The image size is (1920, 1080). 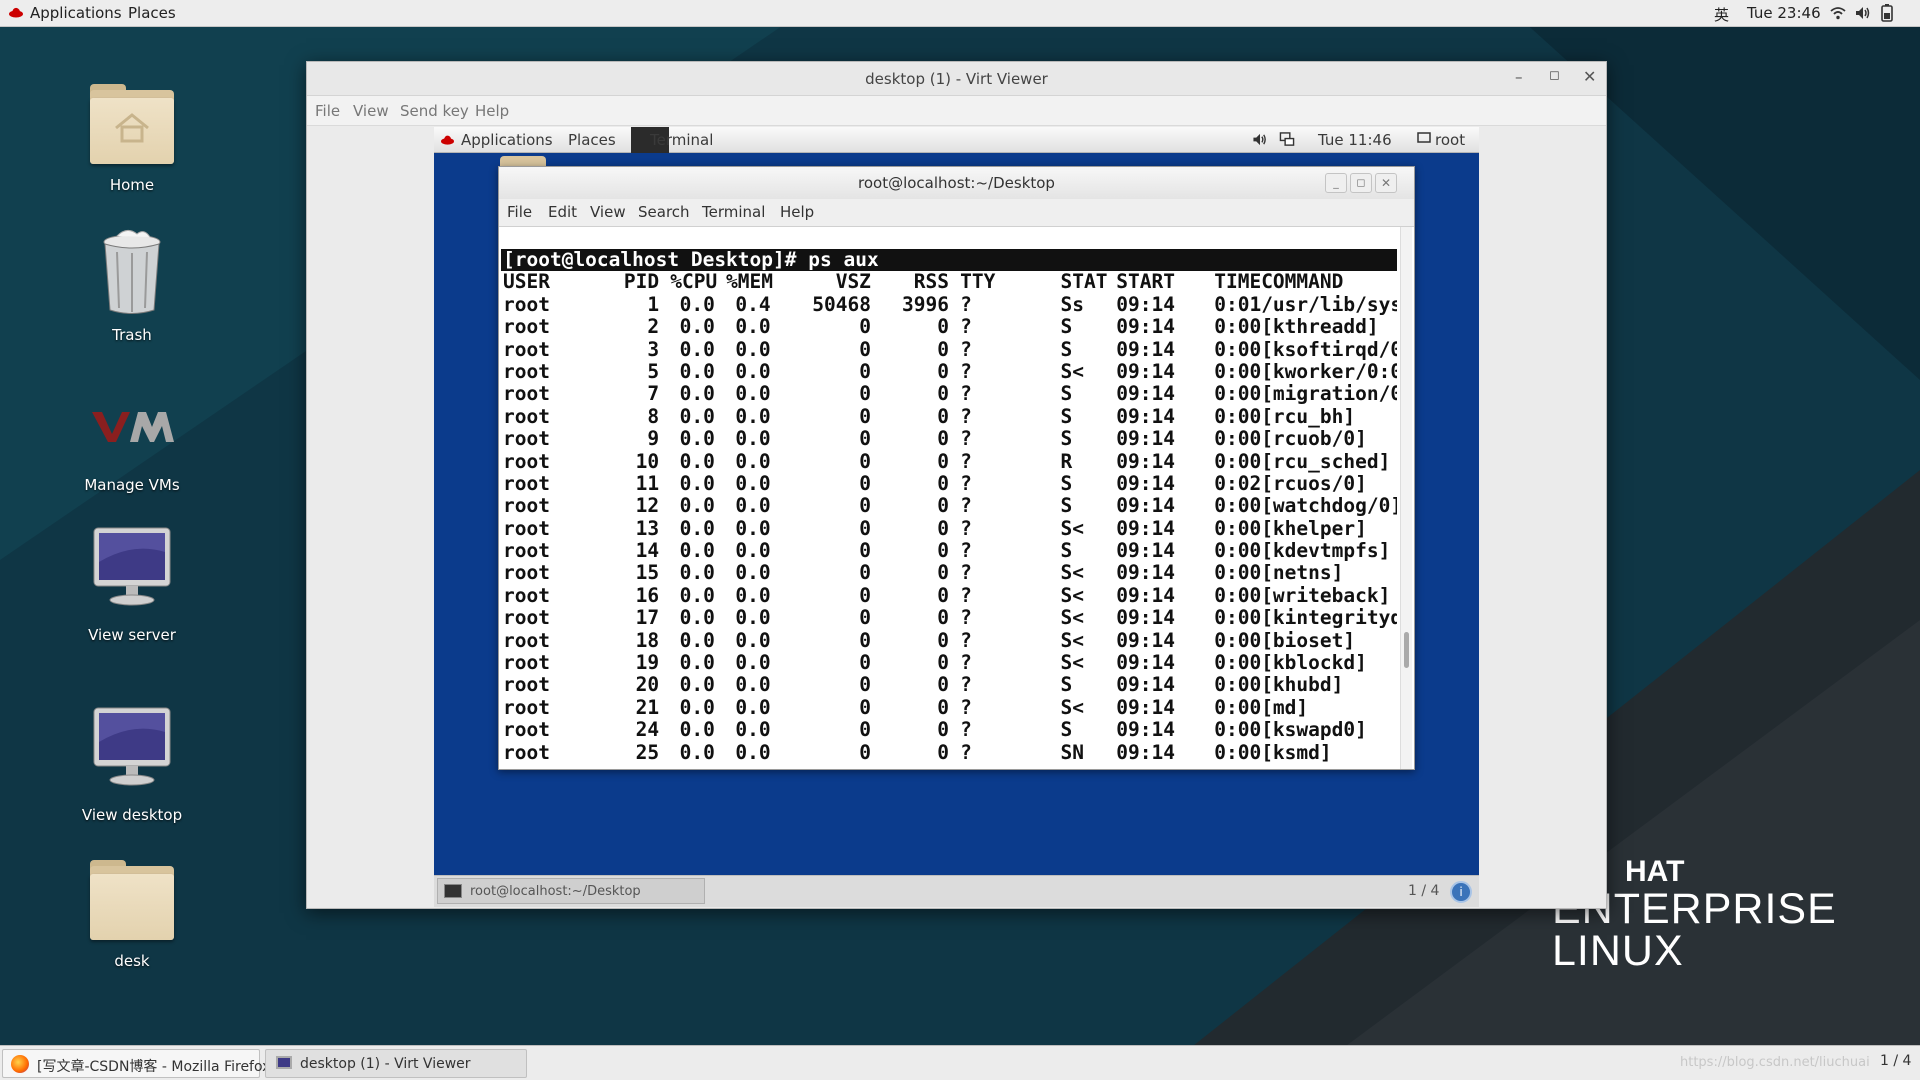 I want to click on terminal-maximize-button: ◻, so click(x=1361, y=183).